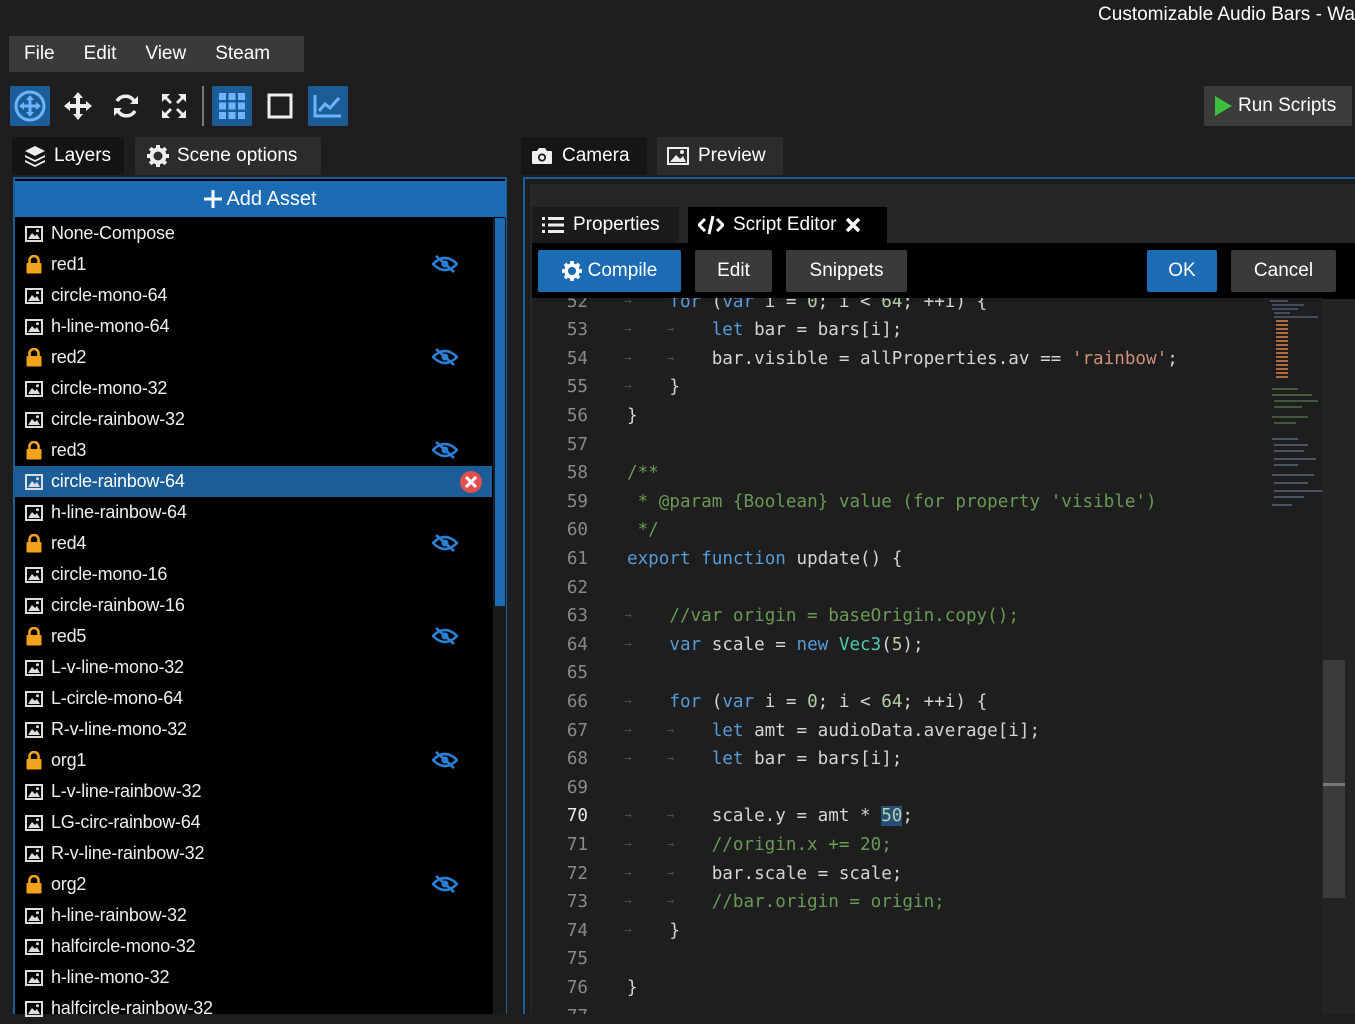 The image size is (1355, 1024). Describe the element at coordinates (253, 419) in the screenshot. I see `layer-row: circle-rainbow-32` at that location.